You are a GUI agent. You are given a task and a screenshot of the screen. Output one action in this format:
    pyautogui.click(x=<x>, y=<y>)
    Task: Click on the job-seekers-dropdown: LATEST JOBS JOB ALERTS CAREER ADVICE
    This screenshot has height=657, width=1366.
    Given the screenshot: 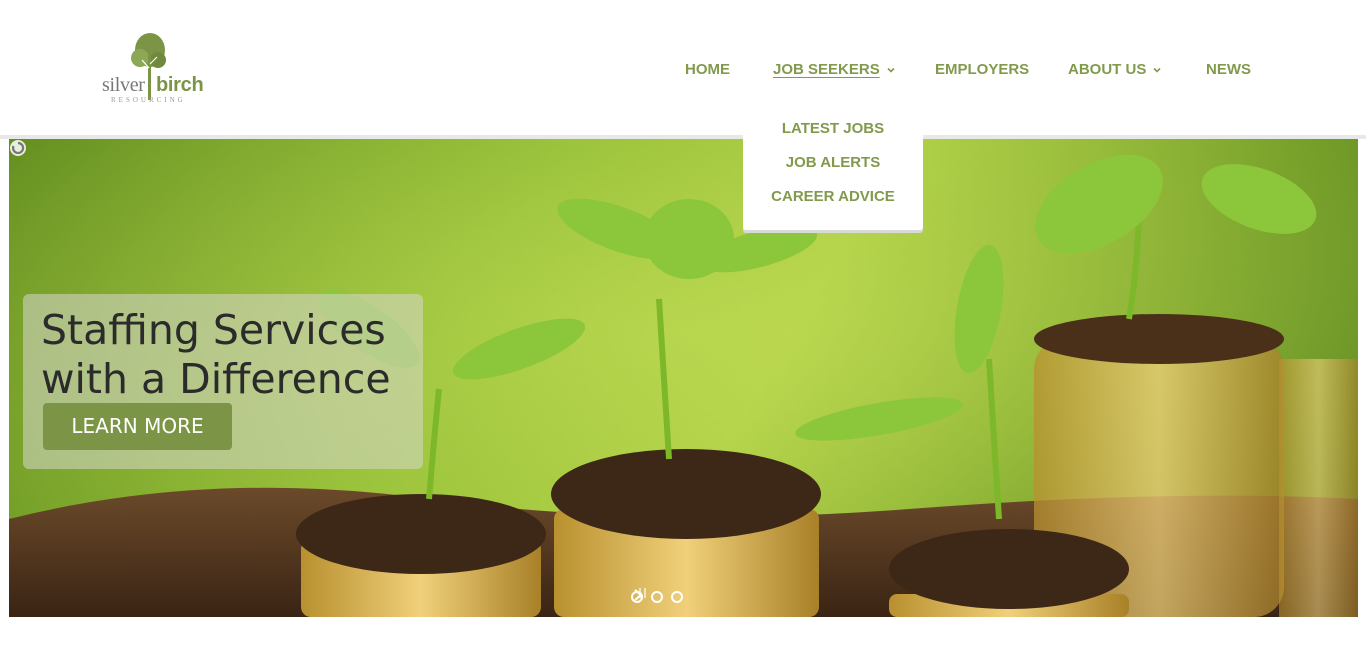 What is the action you would take?
    pyautogui.click(x=833, y=170)
    